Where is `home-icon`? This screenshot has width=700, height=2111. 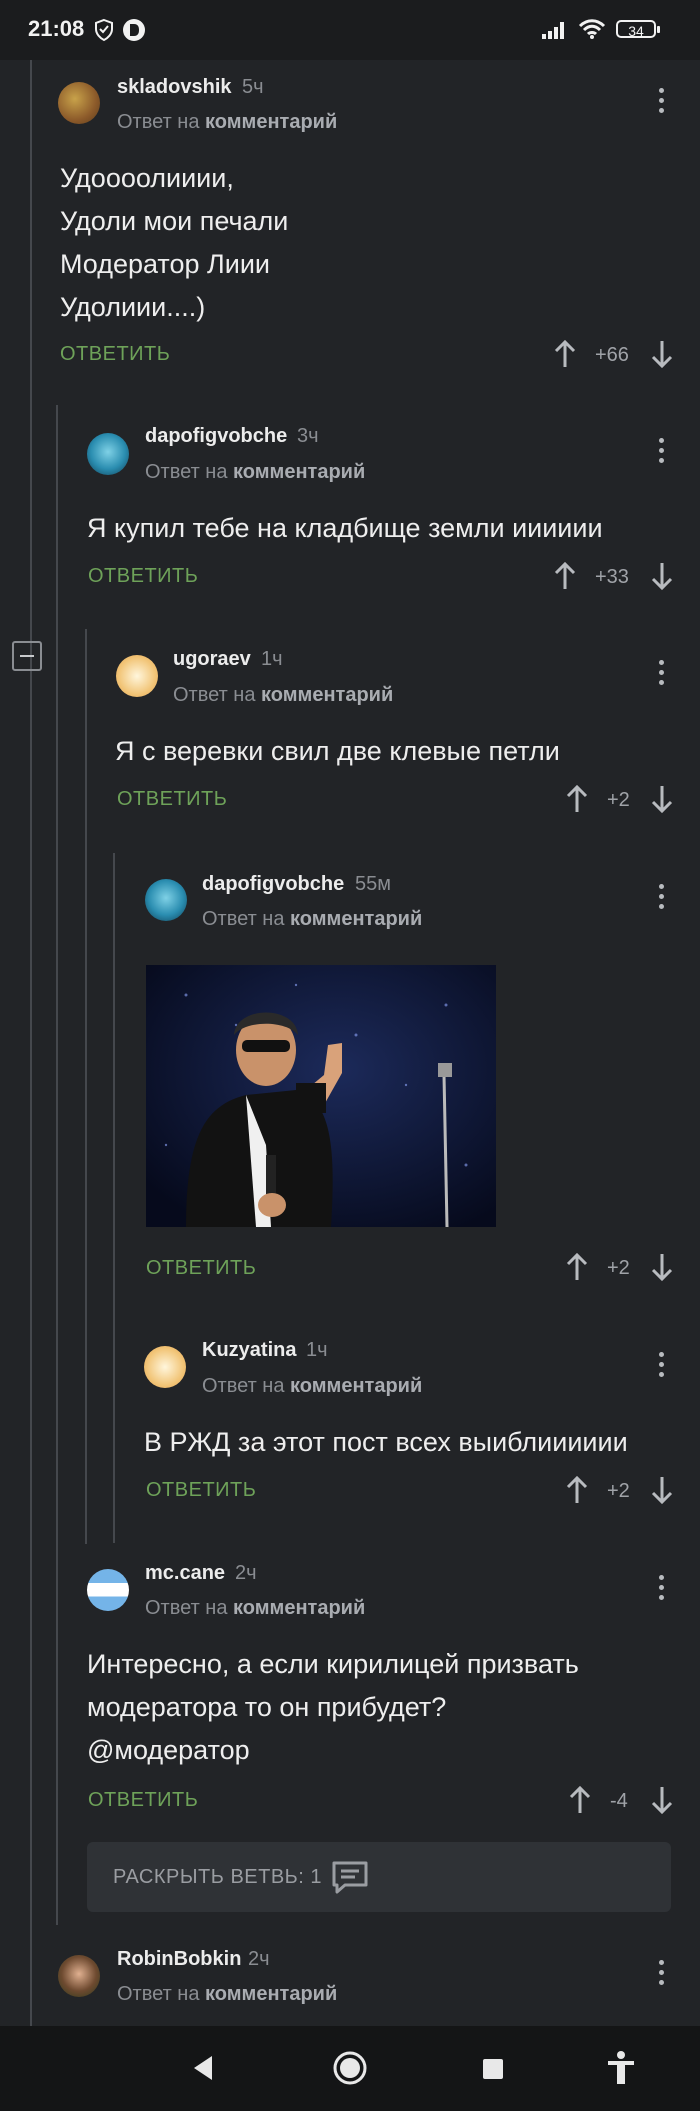 home-icon is located at coordinates (350, 2068).